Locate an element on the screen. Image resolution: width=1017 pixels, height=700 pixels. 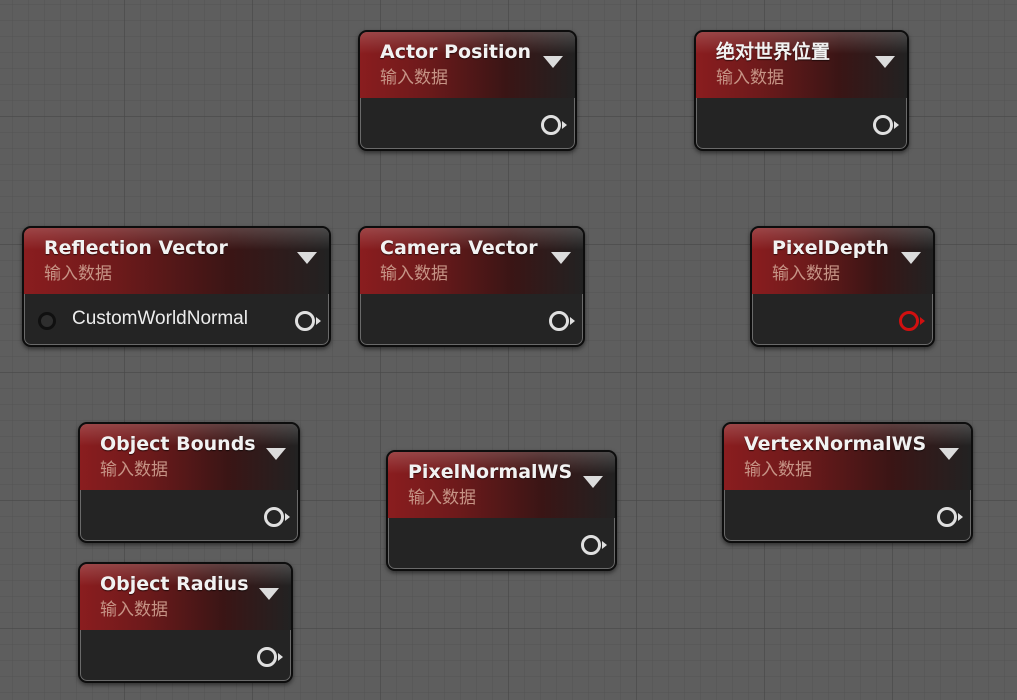
node-body: CustomWorldNormal is located at coordinates (176, 319).